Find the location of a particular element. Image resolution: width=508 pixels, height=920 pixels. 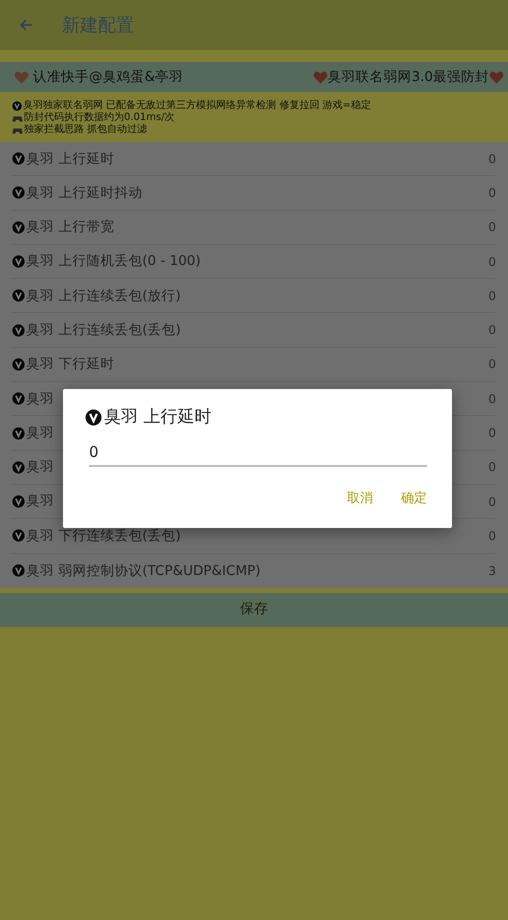

setting-label: 臭羽 上行连续丢包(放行) is located at coordinates (103, 296).